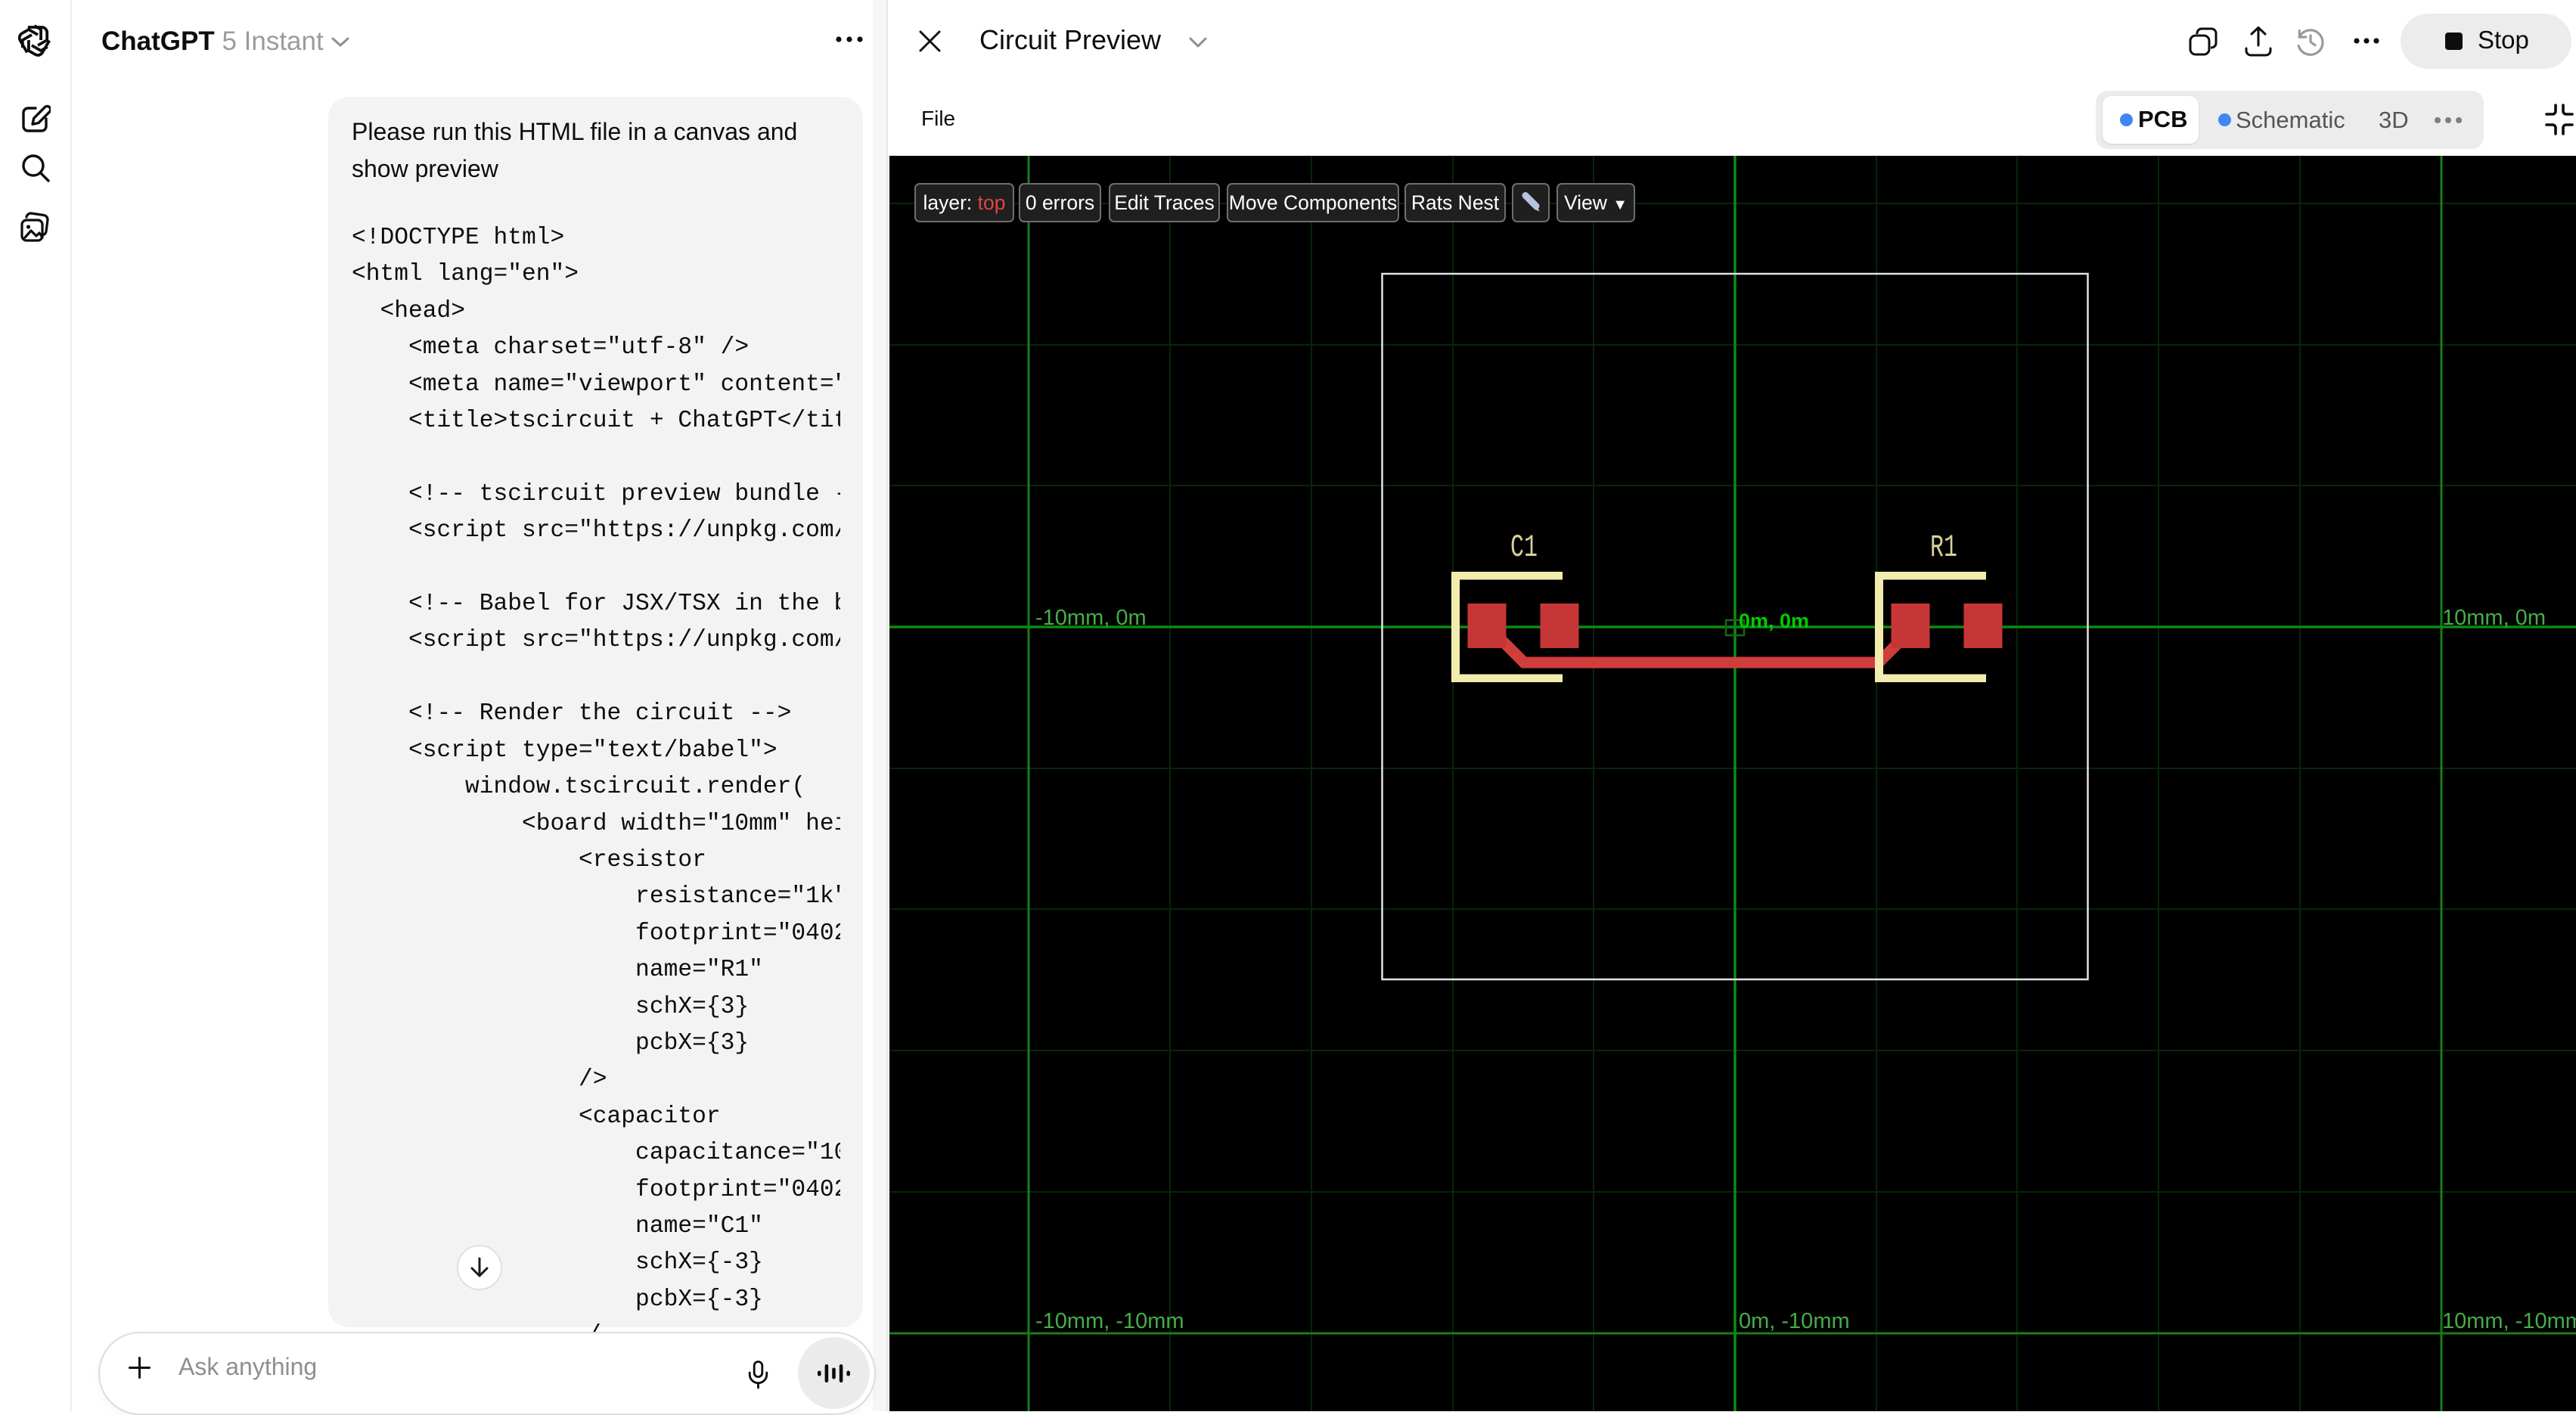 This screenshot has height=1415, width=2576. Describe the element at coordinates (1524, 547) in the screenshot. I see `svg-text: C1` at that location.